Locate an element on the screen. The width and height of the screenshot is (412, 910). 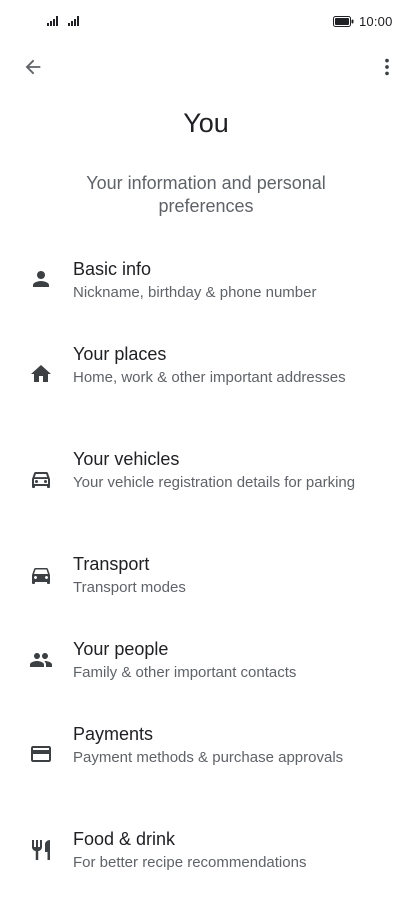
status-time: 10:00 is located at coordinates (376, 21).